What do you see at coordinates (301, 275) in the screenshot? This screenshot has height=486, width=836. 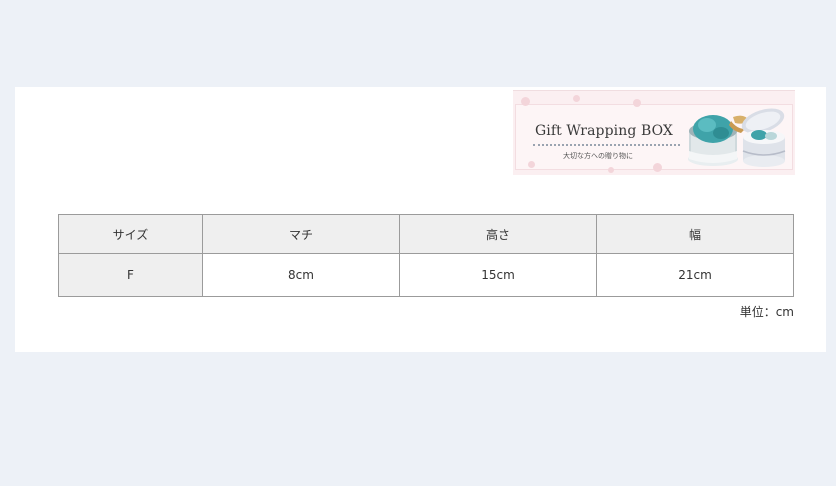 I see `cell-gusset: 8cm` at bounding box center [301, 275].